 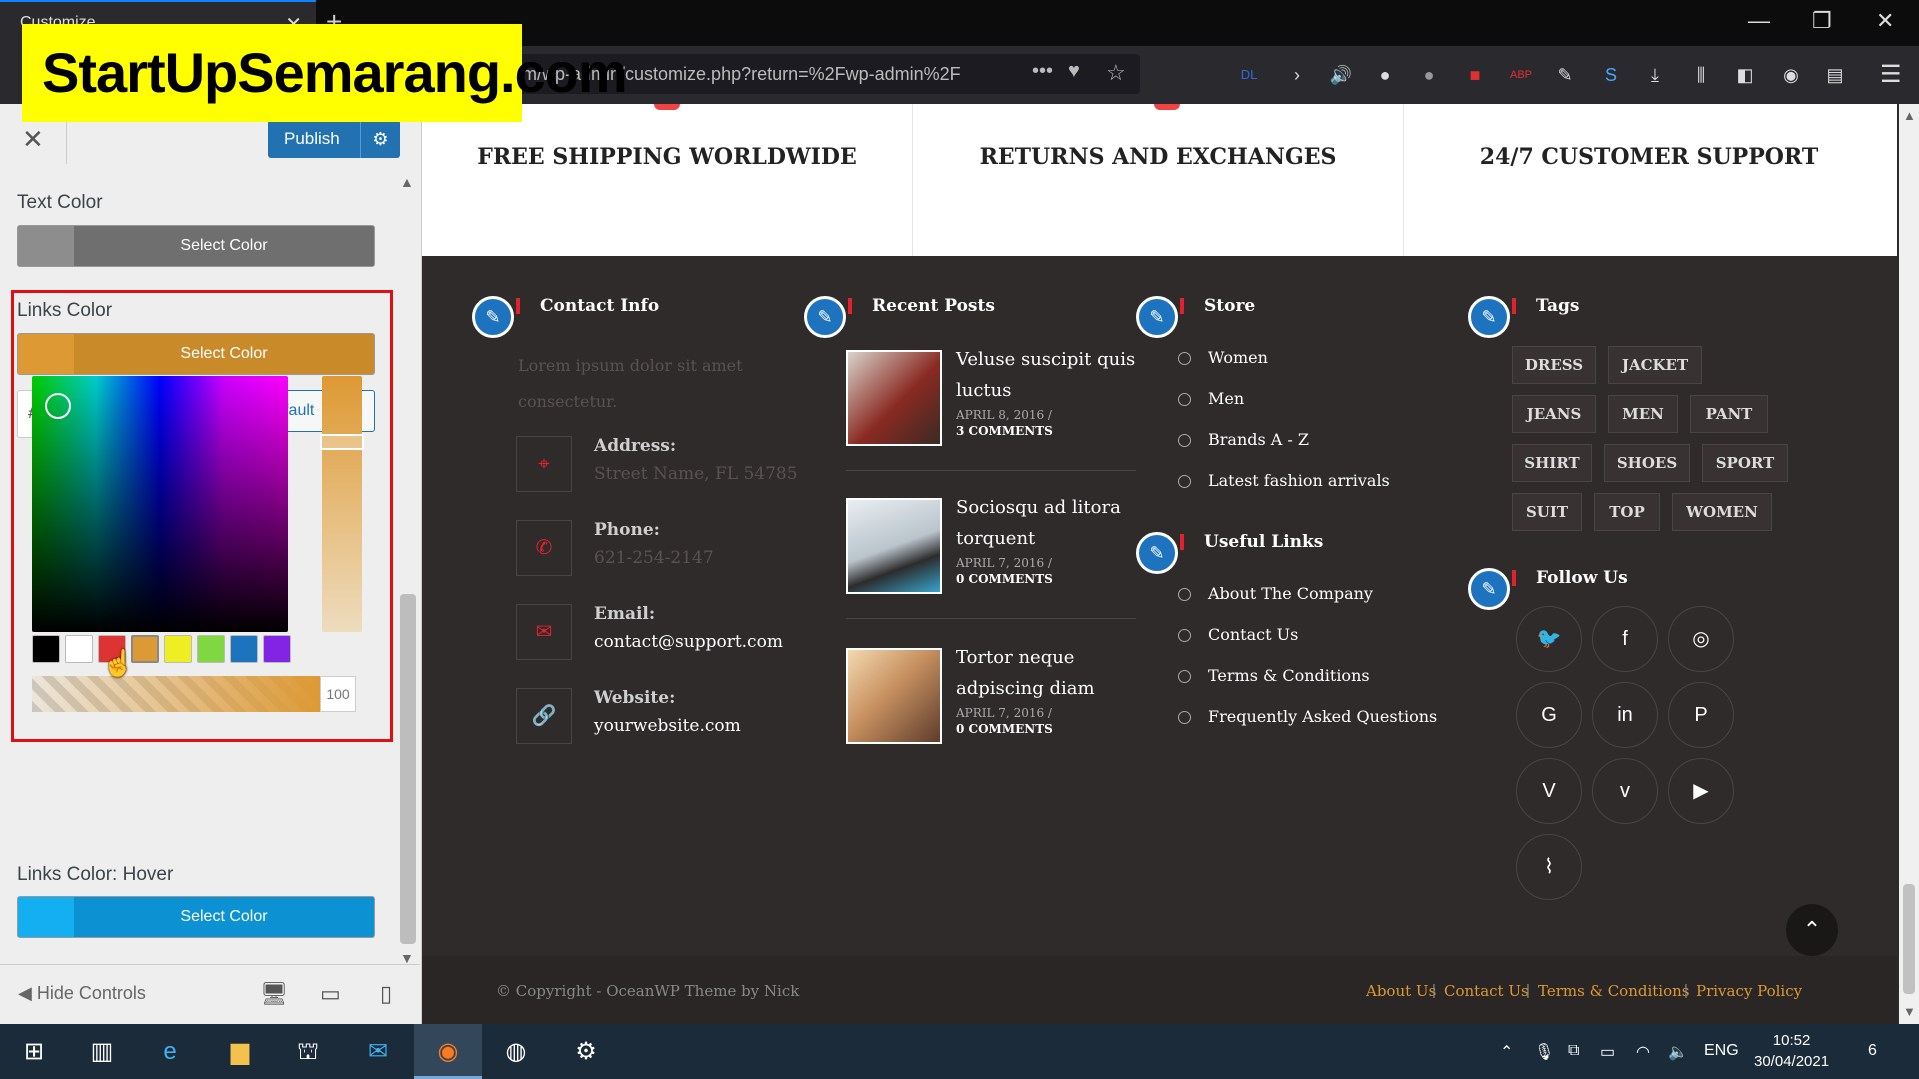 I want to click on file-explorer-icon: ▆, so click(x=240, y=1052).